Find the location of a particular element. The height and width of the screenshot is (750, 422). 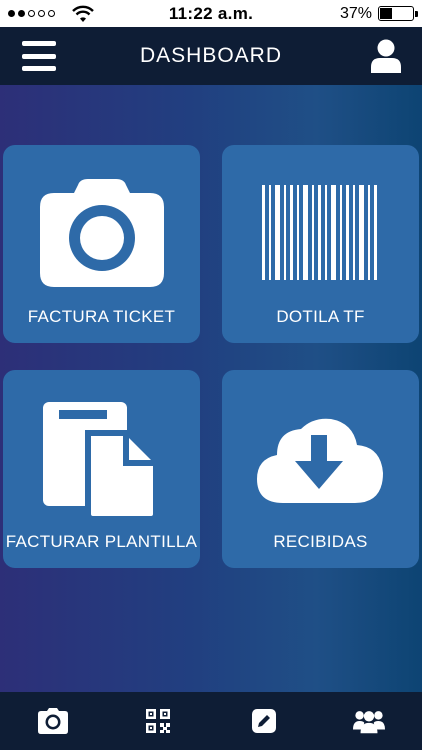

tile-label: FACTURA TICKET is located at coordinates (101, 316).